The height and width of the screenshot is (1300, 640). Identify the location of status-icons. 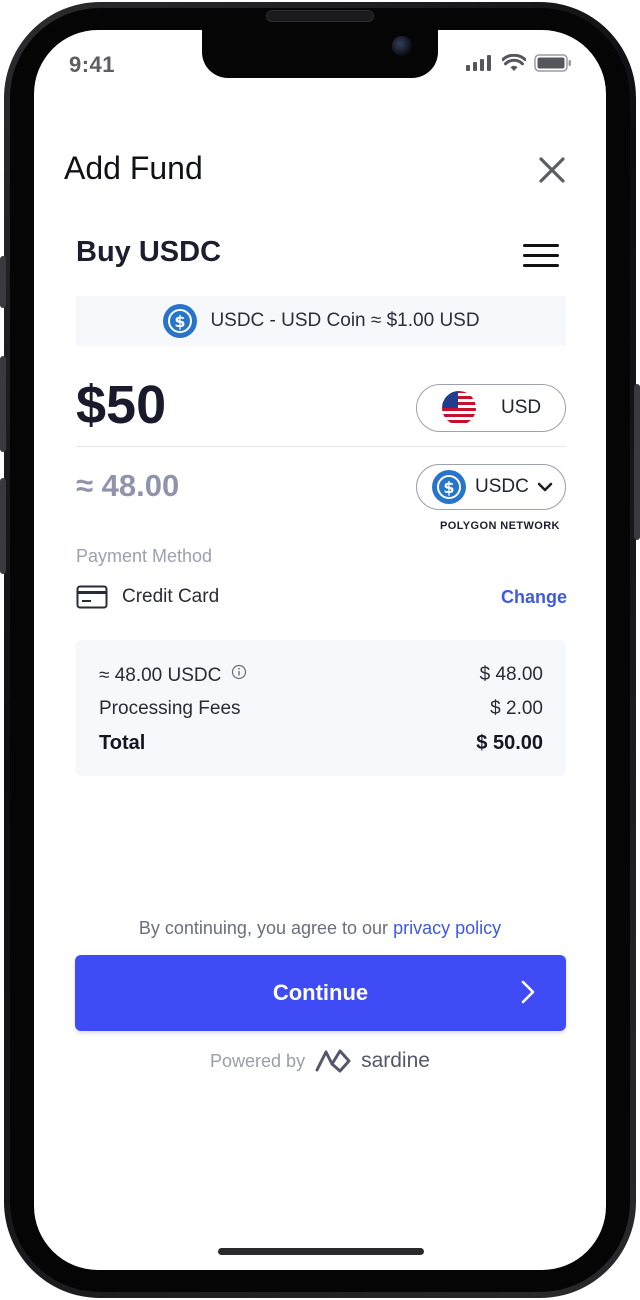
(519, 63).